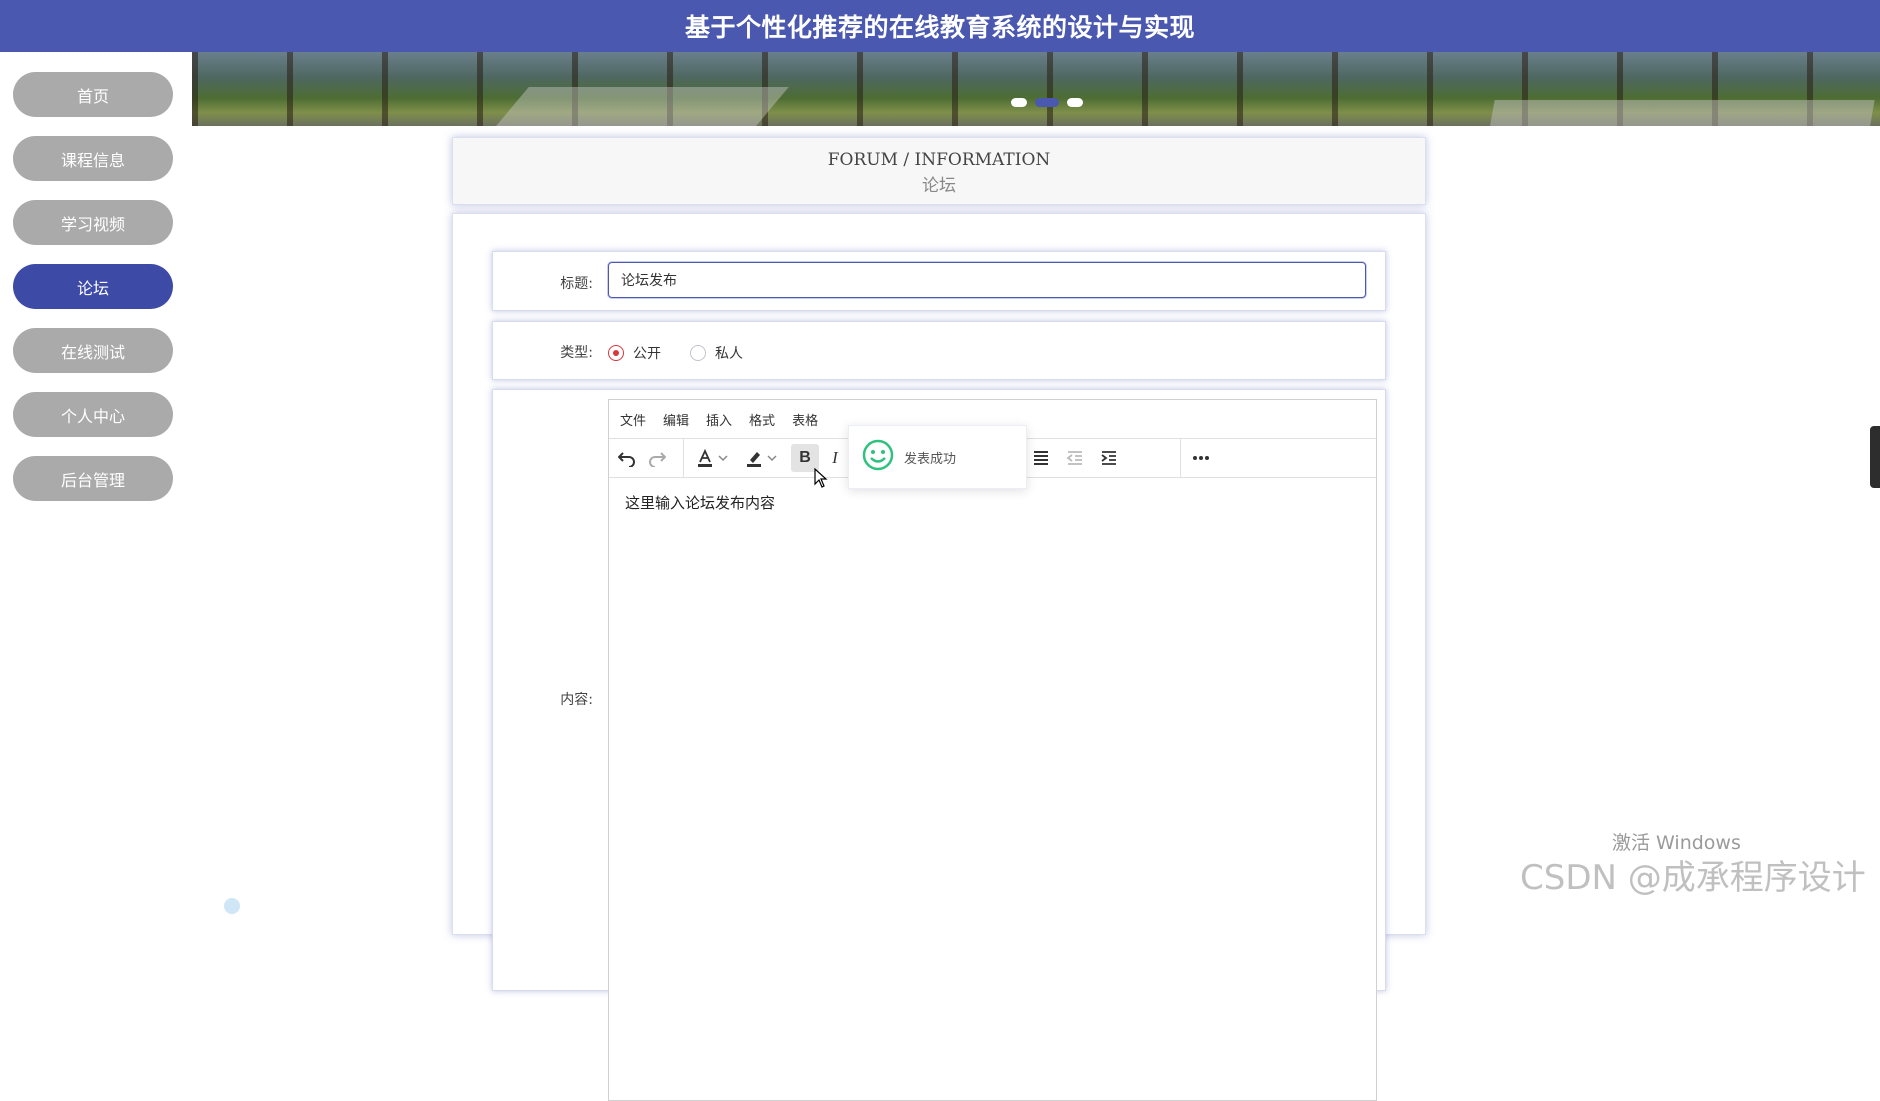 The height and width of the screenshot is (1101, 1880). I want to click on title-row: 标题:, so click(939, 281).